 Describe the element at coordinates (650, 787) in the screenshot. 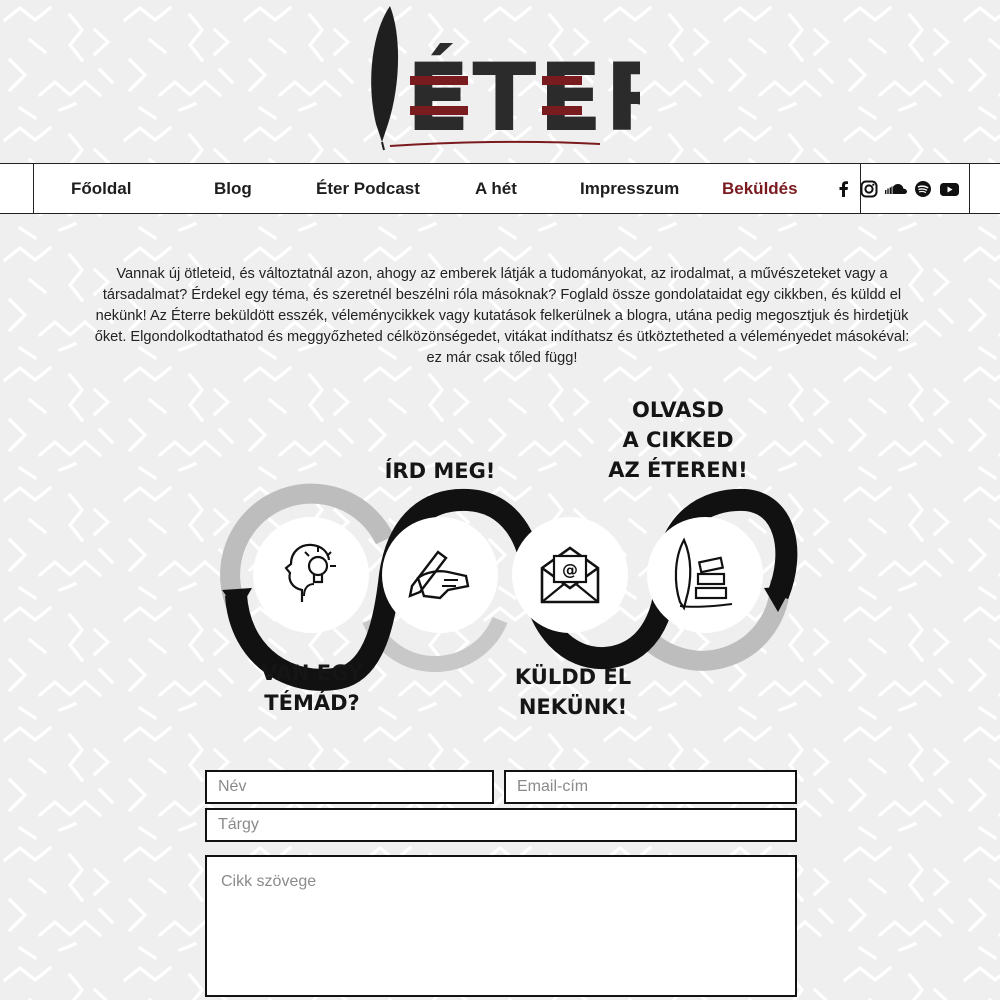

I see `email-input` at that location.